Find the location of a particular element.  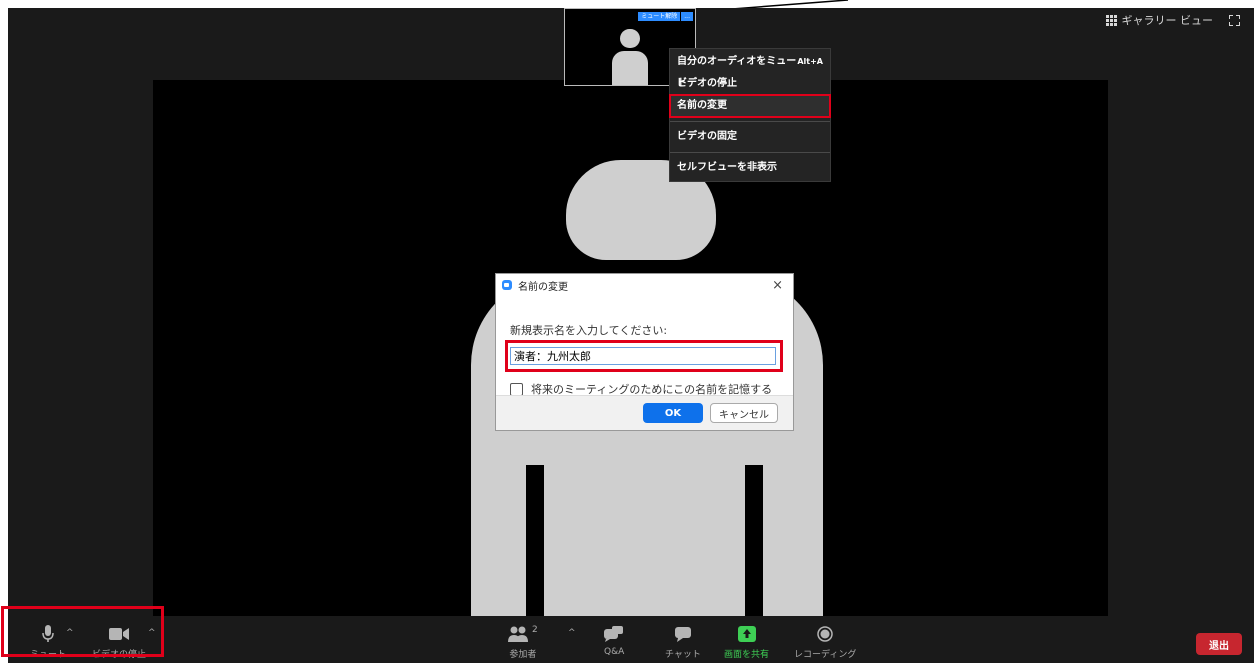

share-screen-button: 画面を共有 is located at coordinates (746, 642).